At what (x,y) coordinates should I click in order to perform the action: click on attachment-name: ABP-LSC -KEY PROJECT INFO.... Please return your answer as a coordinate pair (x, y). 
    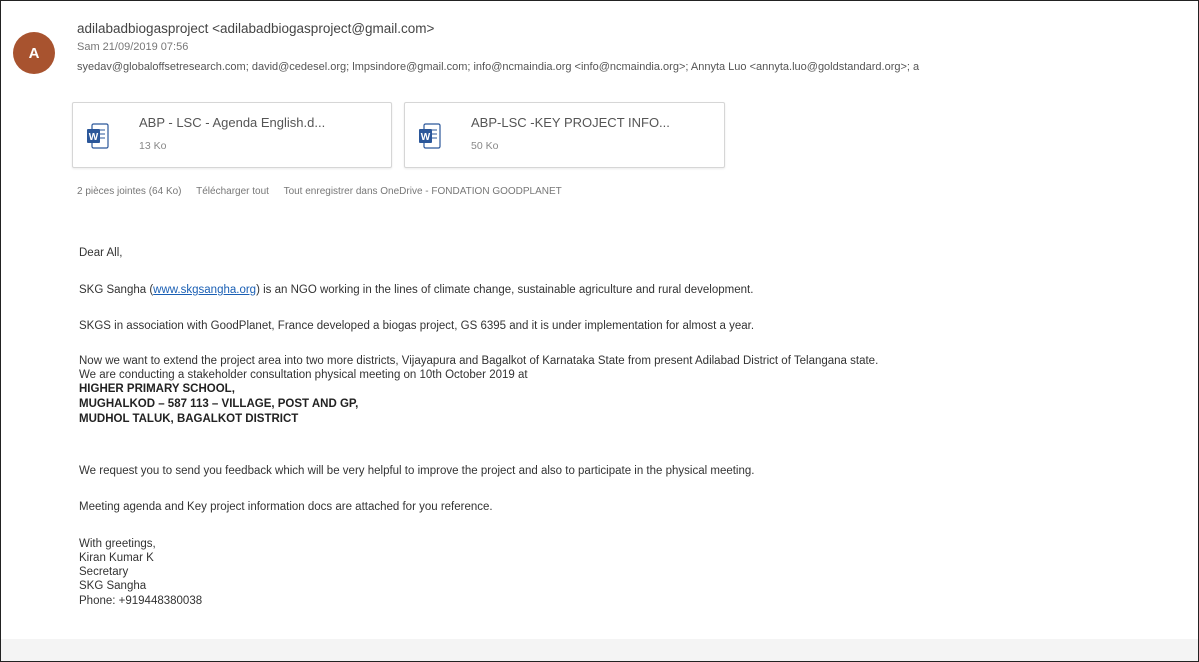
    Looking at the image, I should click on (570, 122).